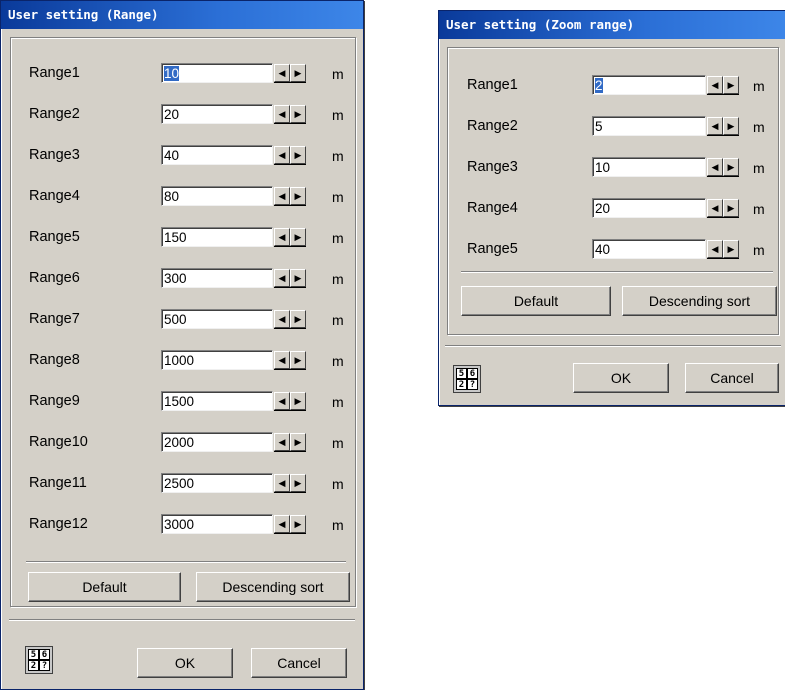 The image size is (785, 690). I want to click on range-value-text: 500, so click(175, 319).